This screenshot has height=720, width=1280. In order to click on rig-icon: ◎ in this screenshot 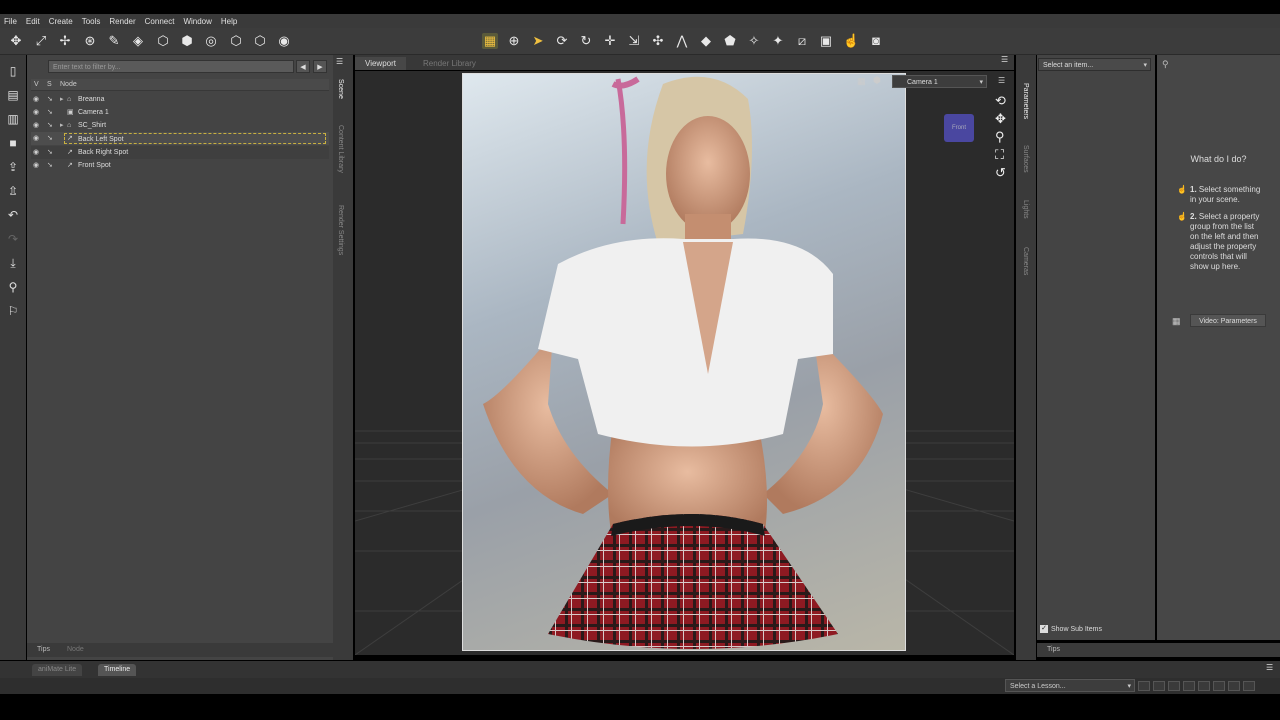, I will do `click(211, 41)`.